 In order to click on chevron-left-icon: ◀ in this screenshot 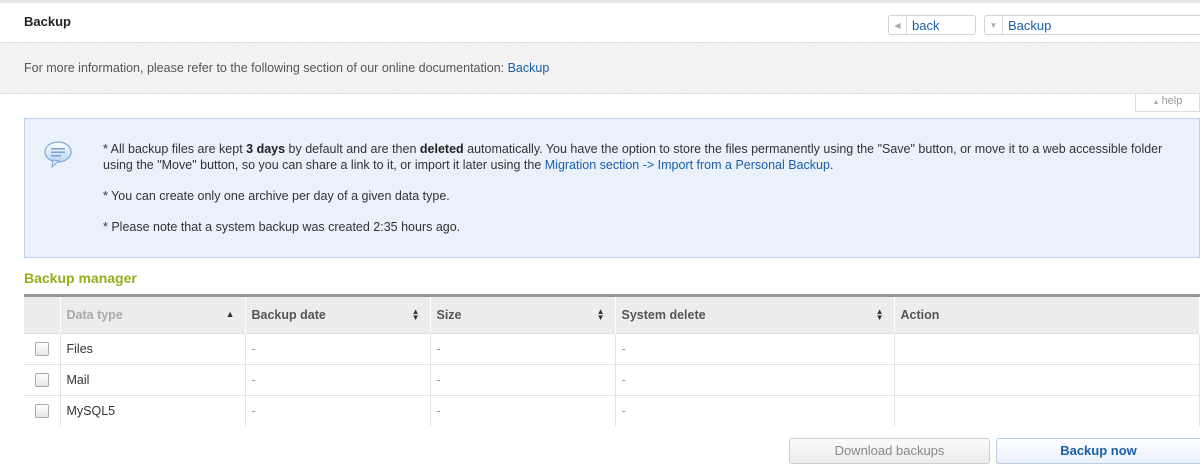, I will do `click(898, 25)`.